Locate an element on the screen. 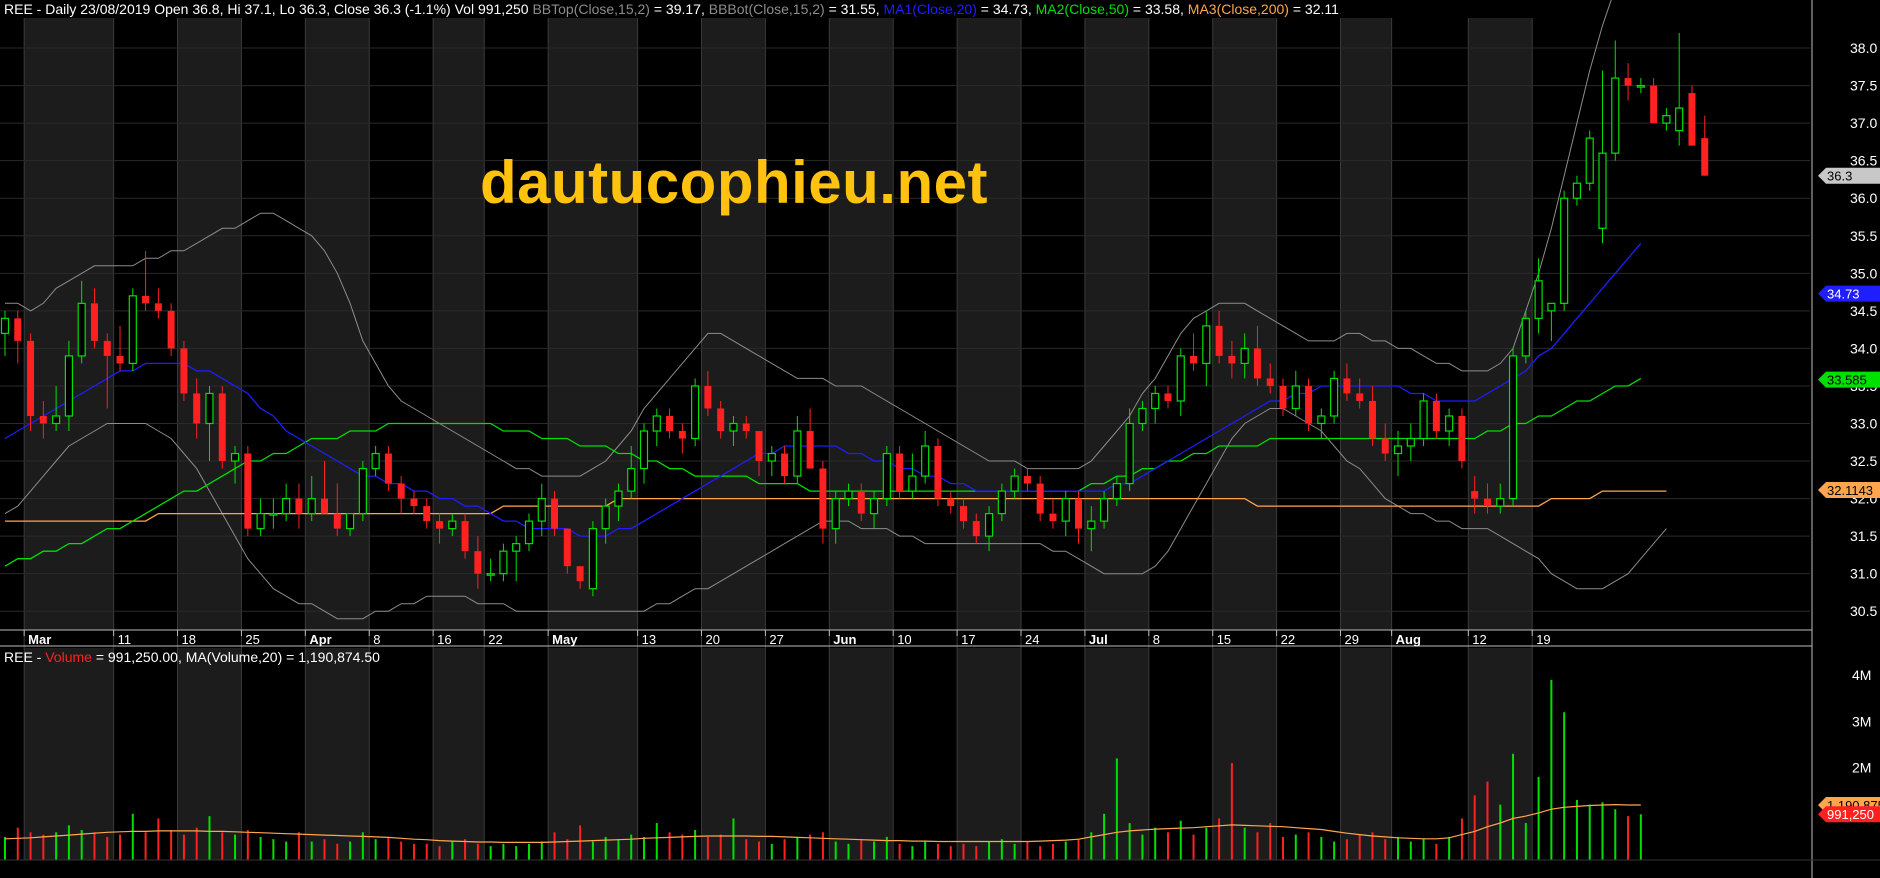  price-tick-label: 36.0 is located at coordinates (1863, 198).